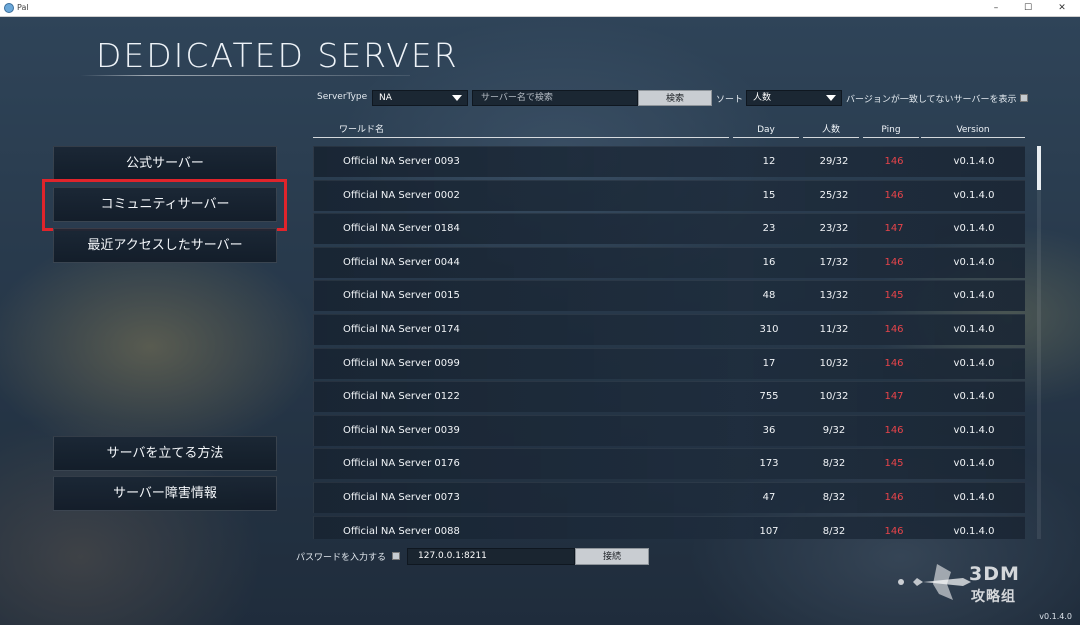 The image size is (1080, 625). I want to click on server-address-input: 127.0.0.1:8211, so click(491, 556).